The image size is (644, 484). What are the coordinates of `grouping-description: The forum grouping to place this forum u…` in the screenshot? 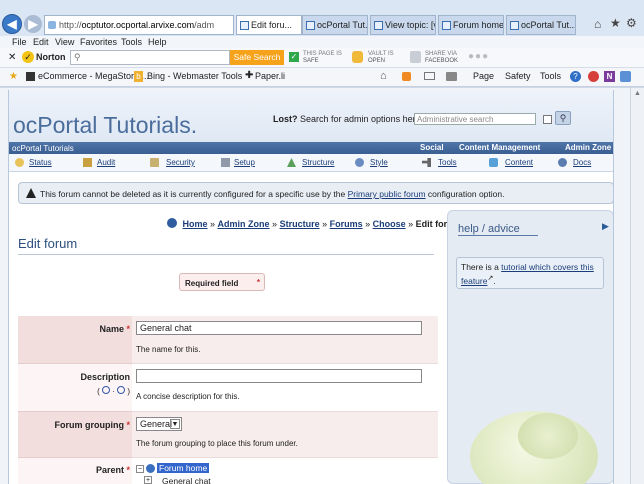 It's located at (217, 443).